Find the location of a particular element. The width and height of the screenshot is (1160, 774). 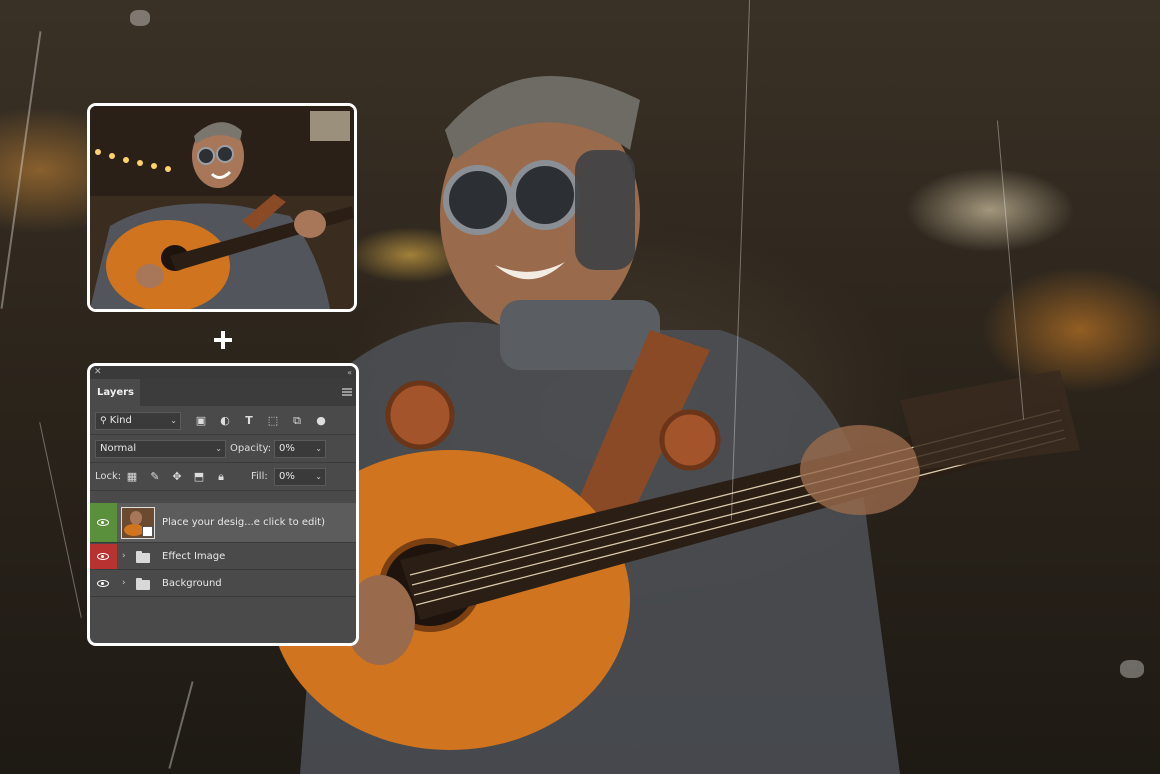

fill-field: 0% ⌄ is located at coordinates (300, 477).